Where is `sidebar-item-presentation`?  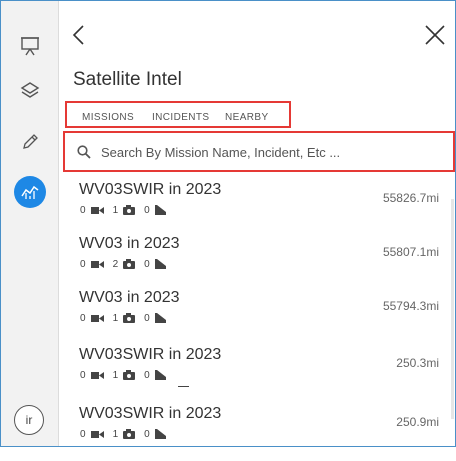
sidebar-item-presentation is located at coordinates (30, 46).